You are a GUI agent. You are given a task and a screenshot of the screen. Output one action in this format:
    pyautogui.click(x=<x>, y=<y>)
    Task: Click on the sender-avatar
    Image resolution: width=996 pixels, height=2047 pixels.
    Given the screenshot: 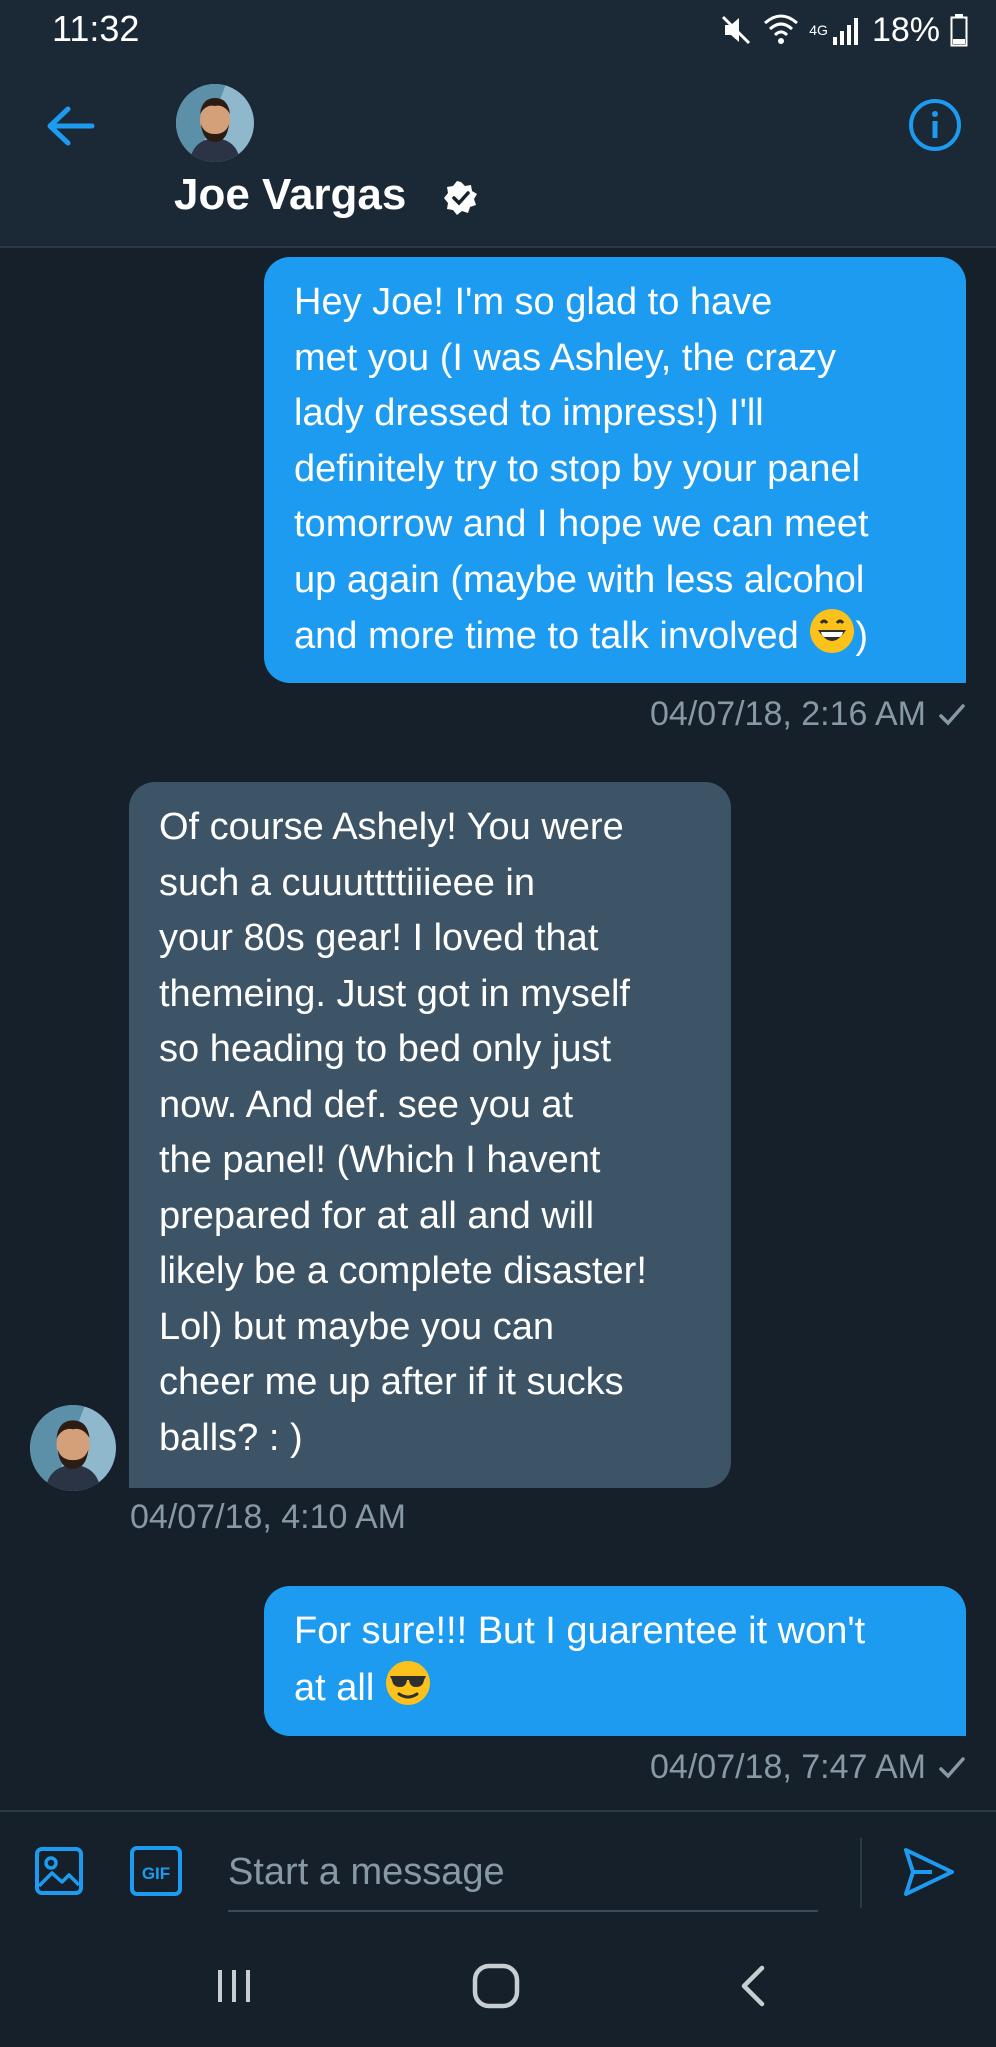 What is the action you would take?
    pyautogui.click(x=73, y=1448)
    